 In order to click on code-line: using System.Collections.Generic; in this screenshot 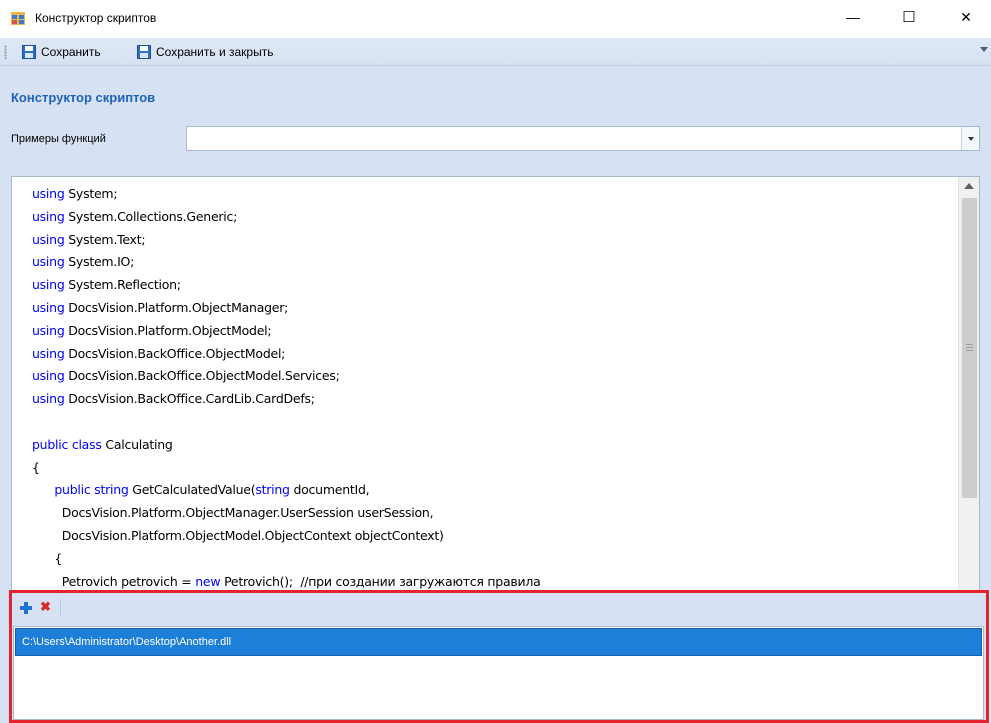, I will do `click(492, 217)`.